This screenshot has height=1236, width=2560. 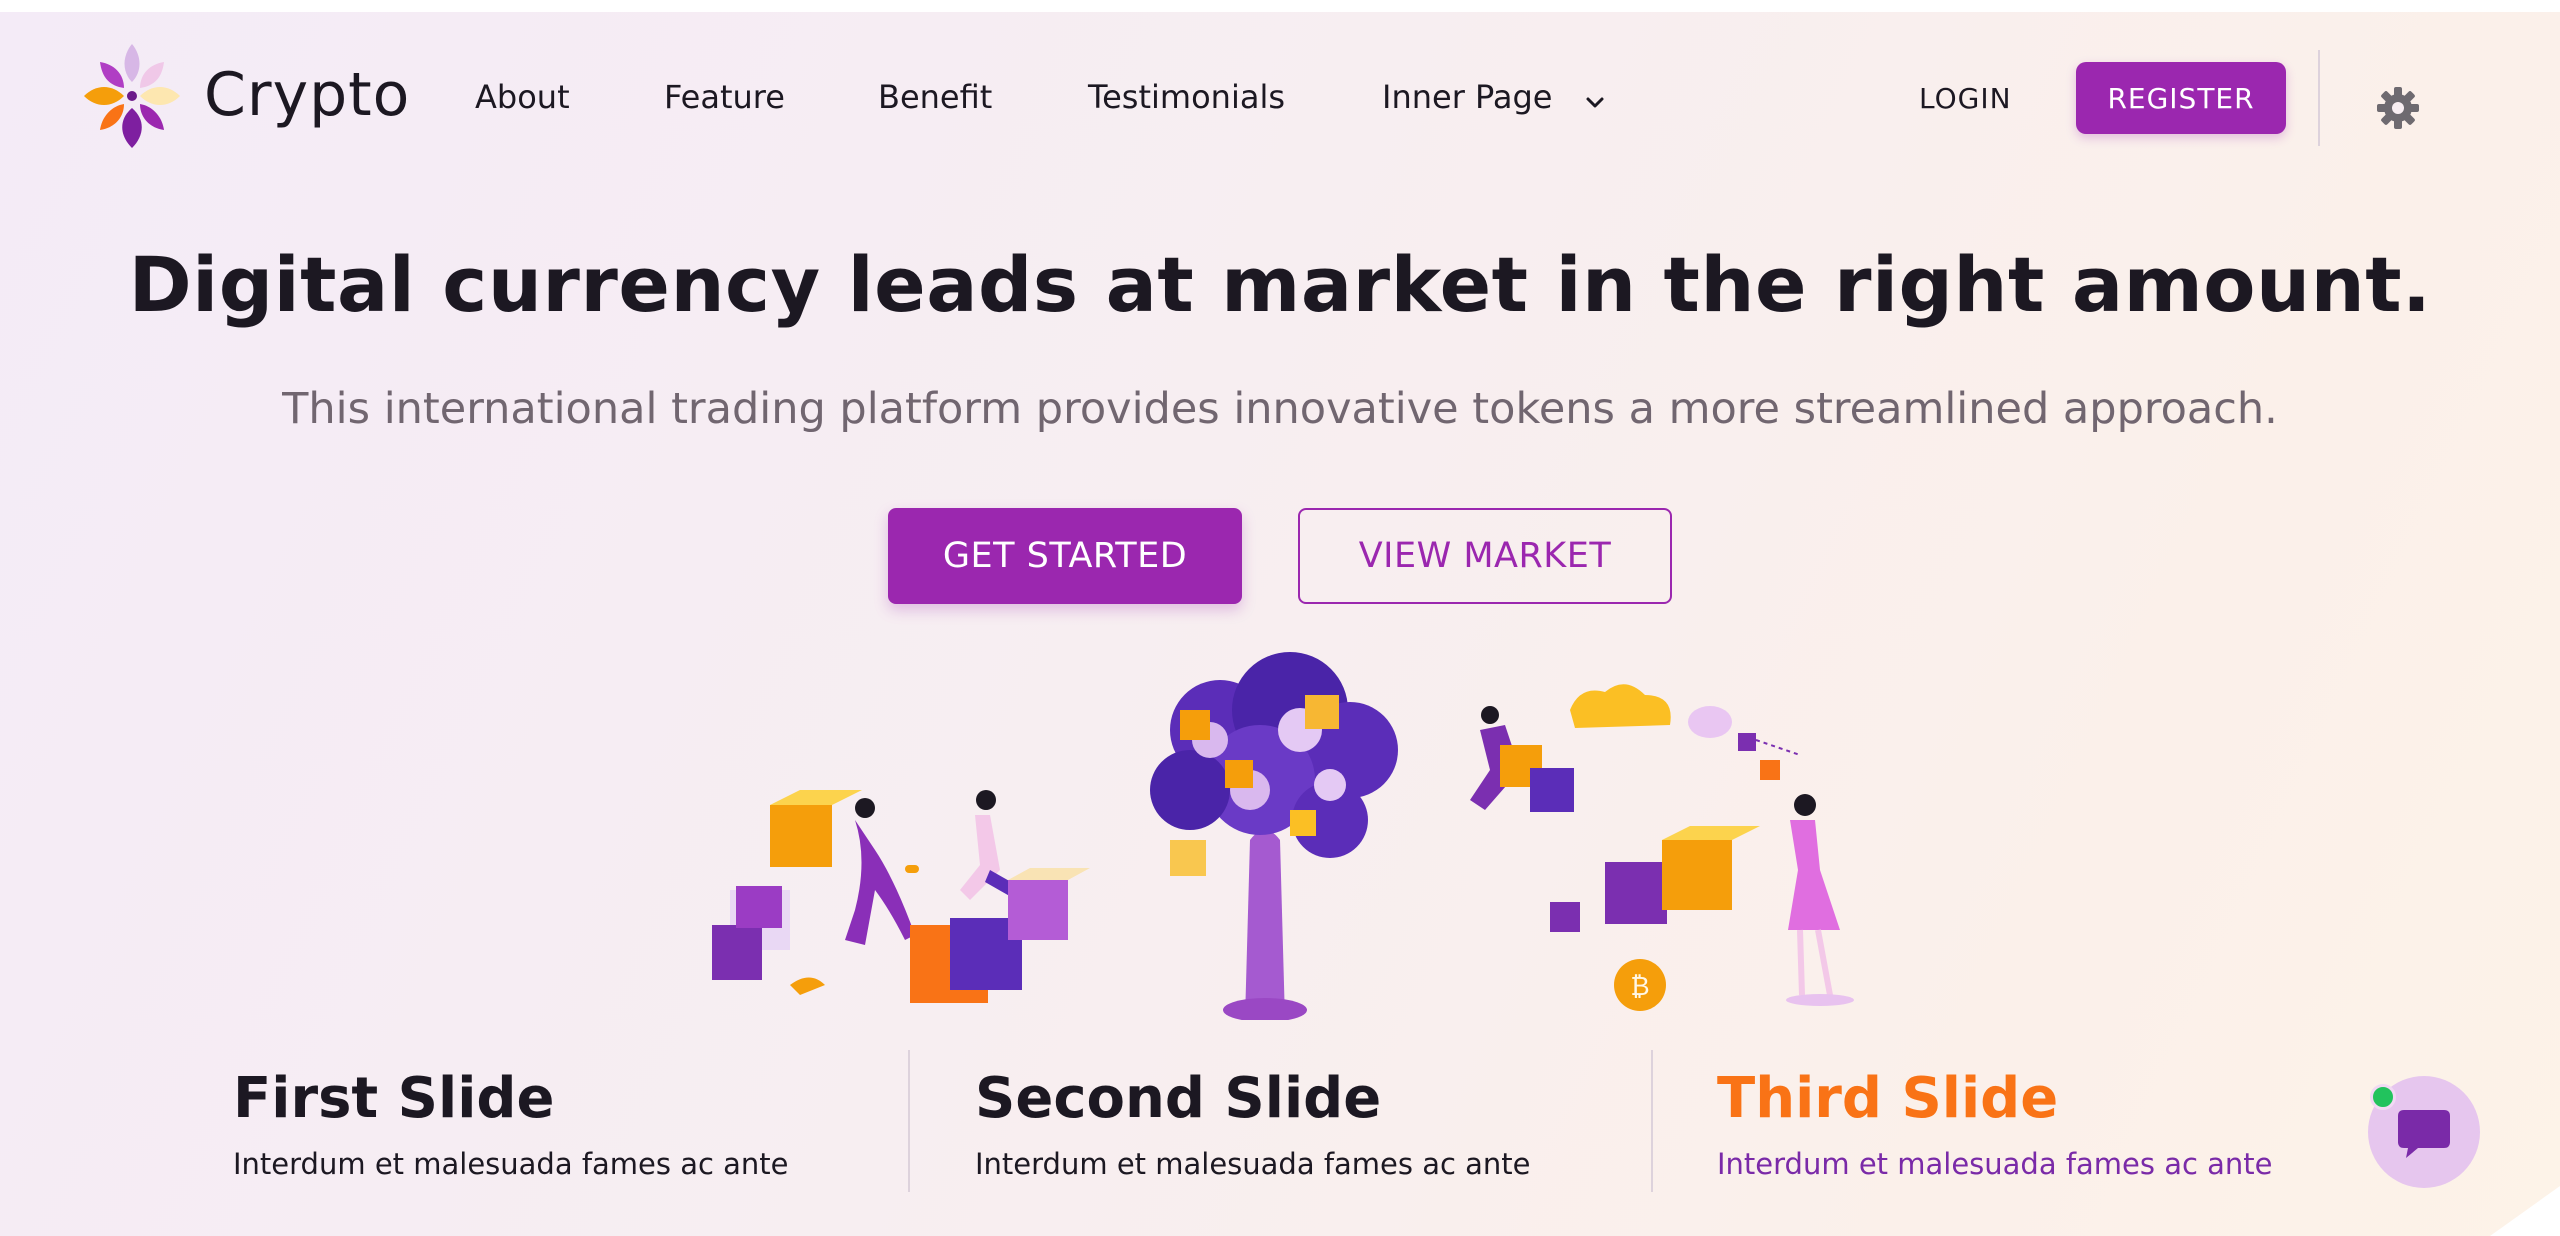 I want to click on hero-illustration: ₿, so click(x=1283, y=836).